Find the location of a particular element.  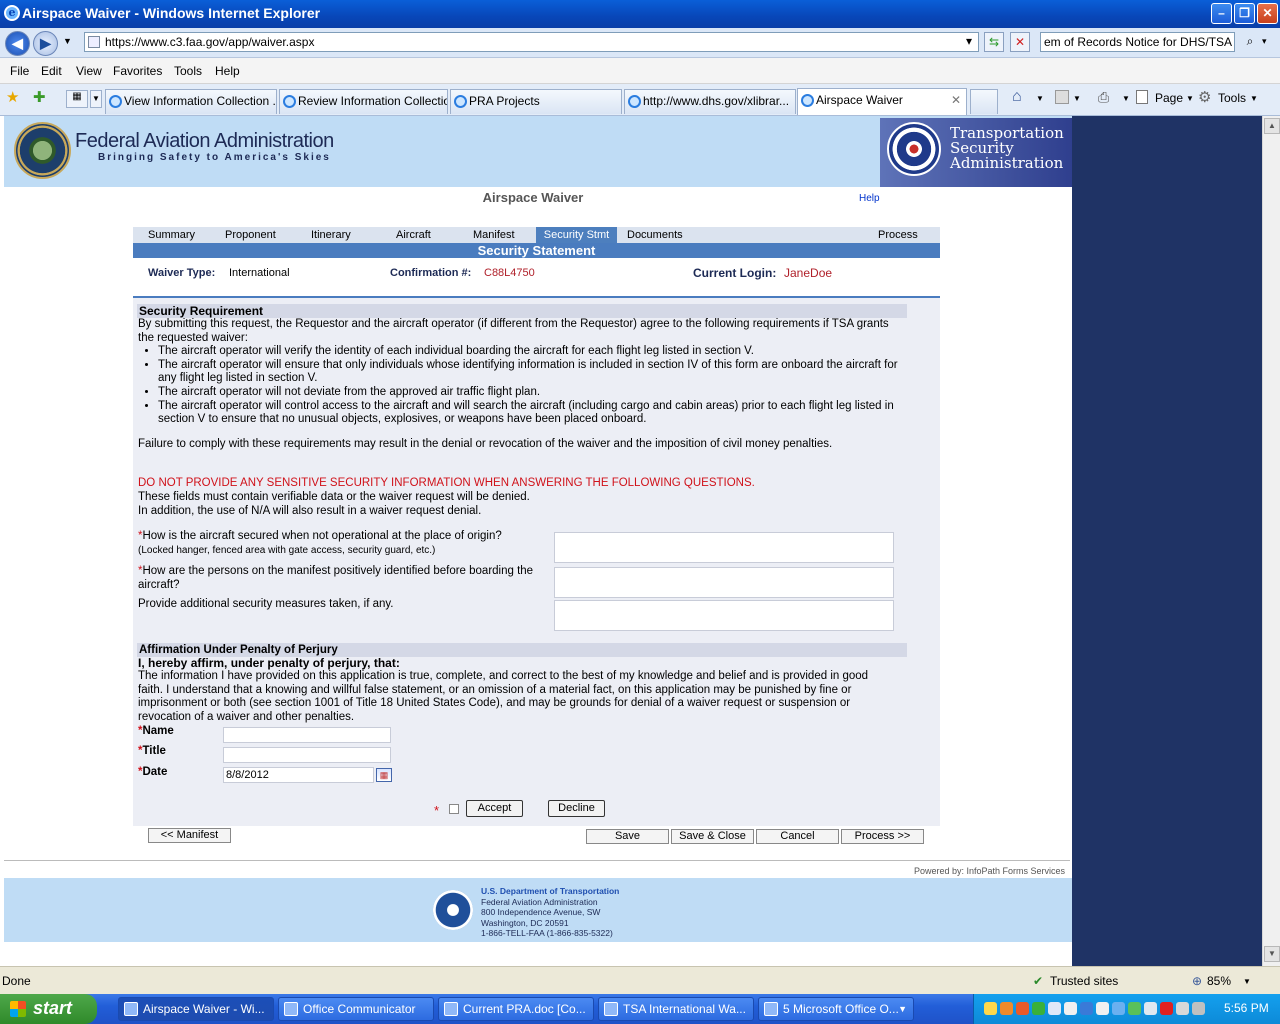

print-dropdown-icon: ▼ is located at coordinates (1126, 98).